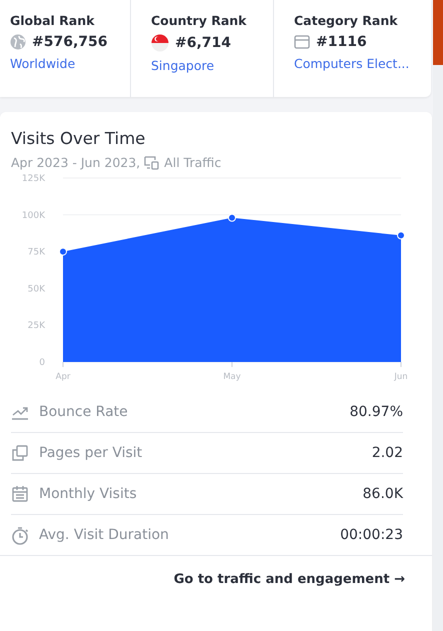  I want to click on rank-value: #576,756, so click(70, 42).